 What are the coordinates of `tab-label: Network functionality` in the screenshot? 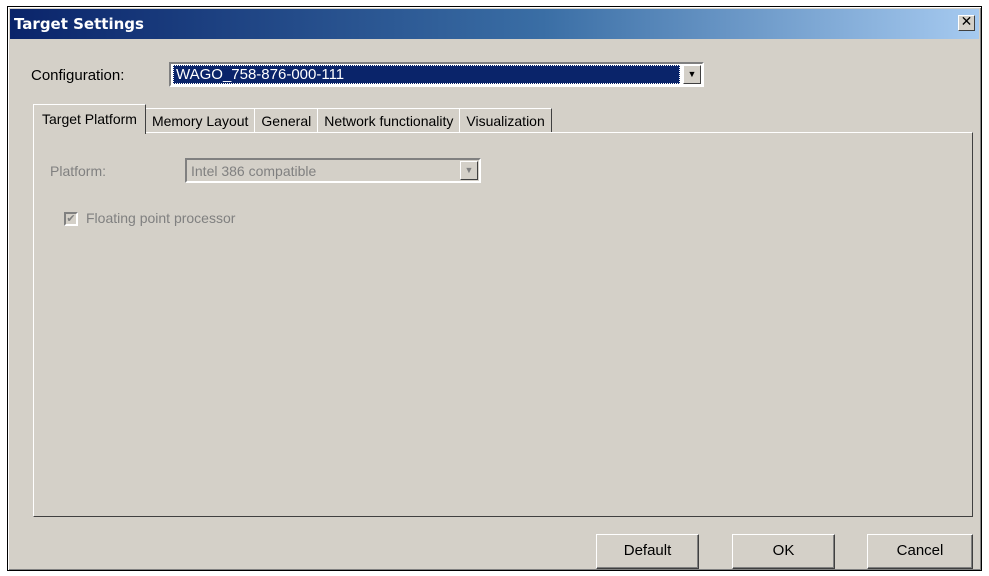 It's located at (389, 121).